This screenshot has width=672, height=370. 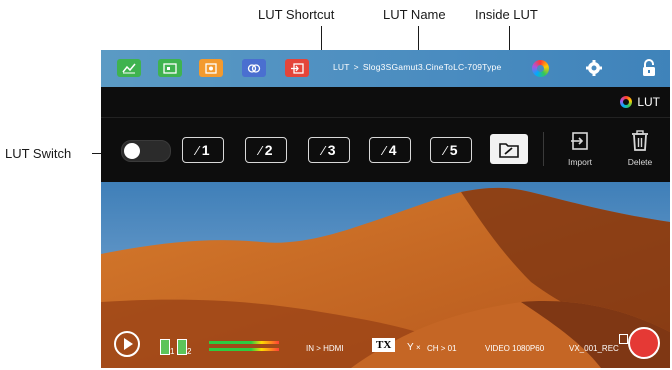 What do you see at coordinates (331, 150) in the screenshot?
I see `shortcut-number: 3` at bounding box center [331, 150].